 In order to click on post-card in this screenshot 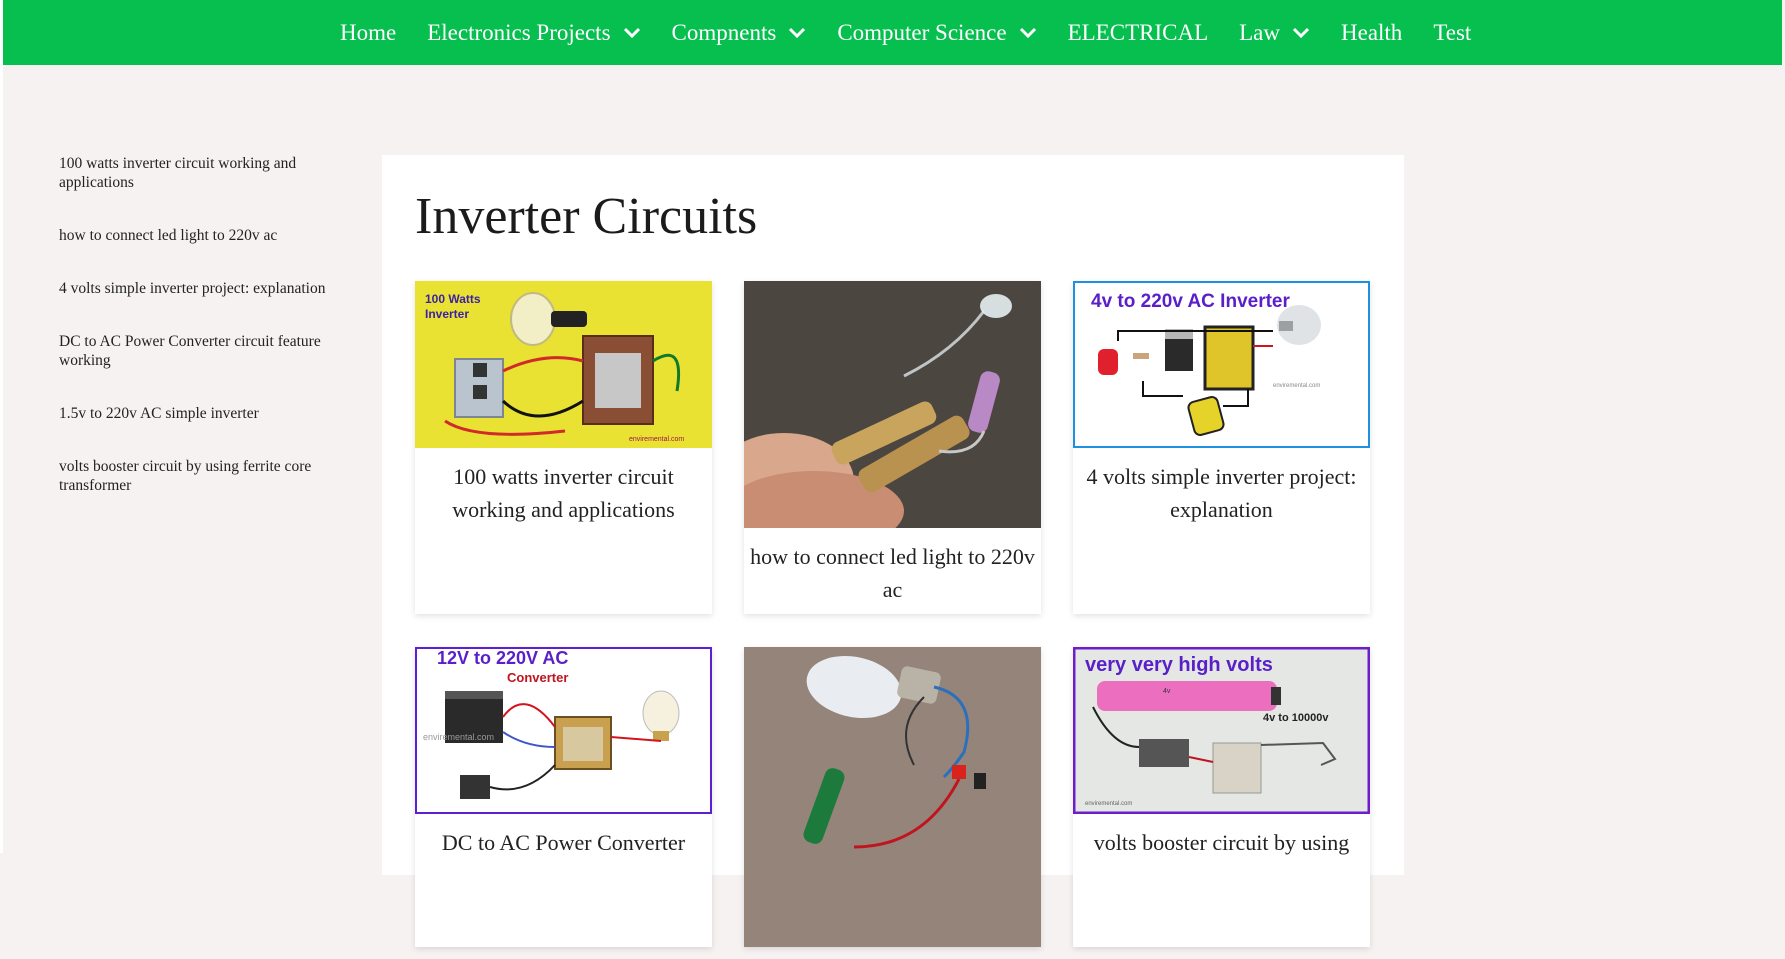, I will do `click(892, 797)`.